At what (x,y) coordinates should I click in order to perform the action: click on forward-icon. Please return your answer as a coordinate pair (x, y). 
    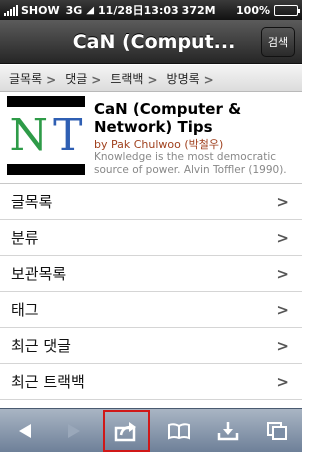
    Looking at the image, I should click on (73, 430).